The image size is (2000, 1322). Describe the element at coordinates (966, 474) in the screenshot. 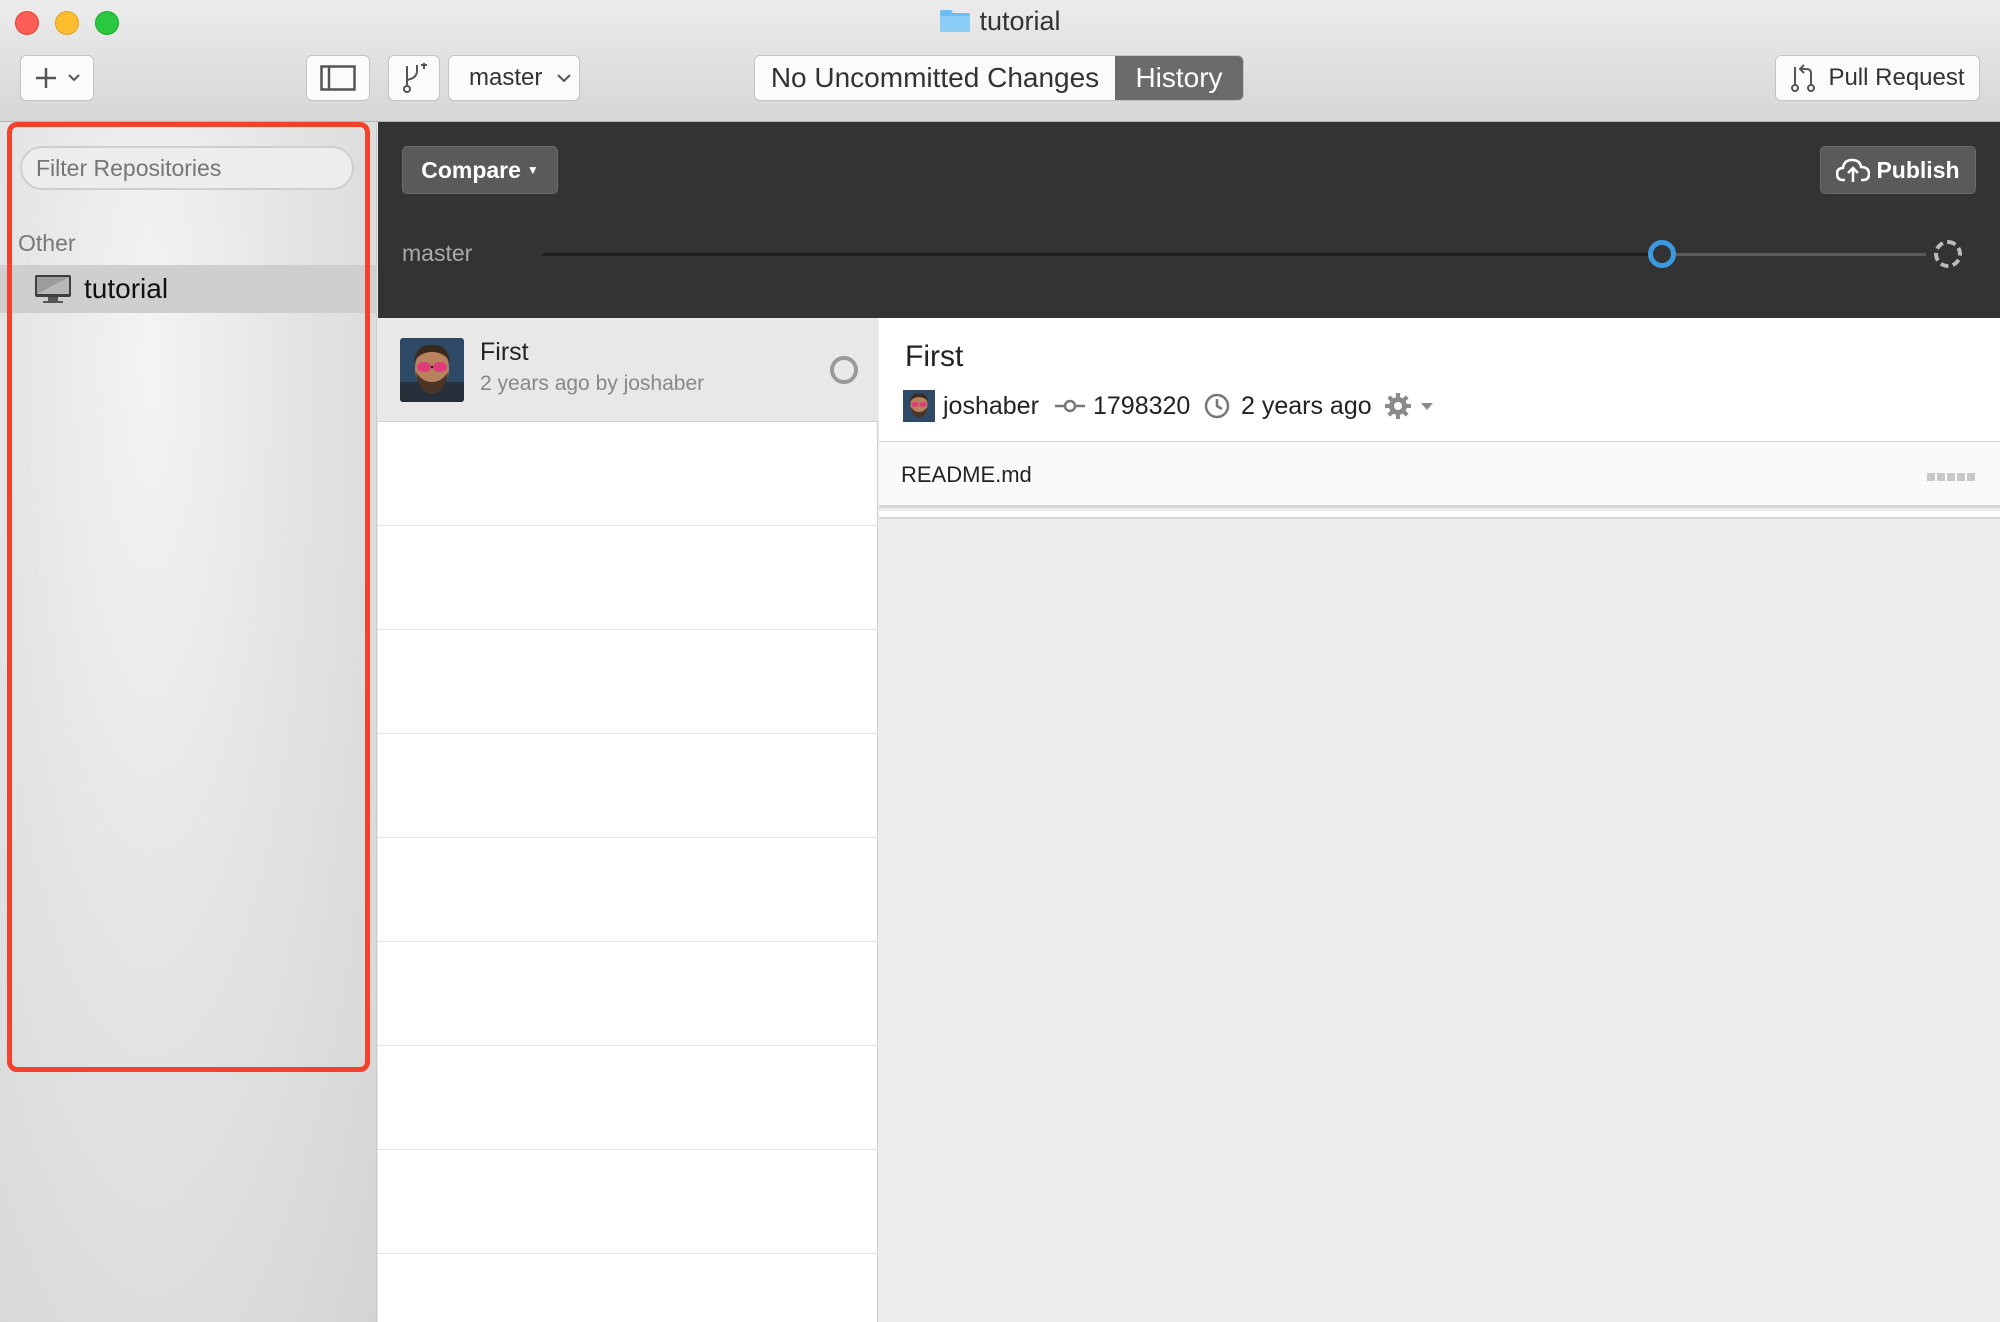

I see `changed-file-name: README.md` at that location.